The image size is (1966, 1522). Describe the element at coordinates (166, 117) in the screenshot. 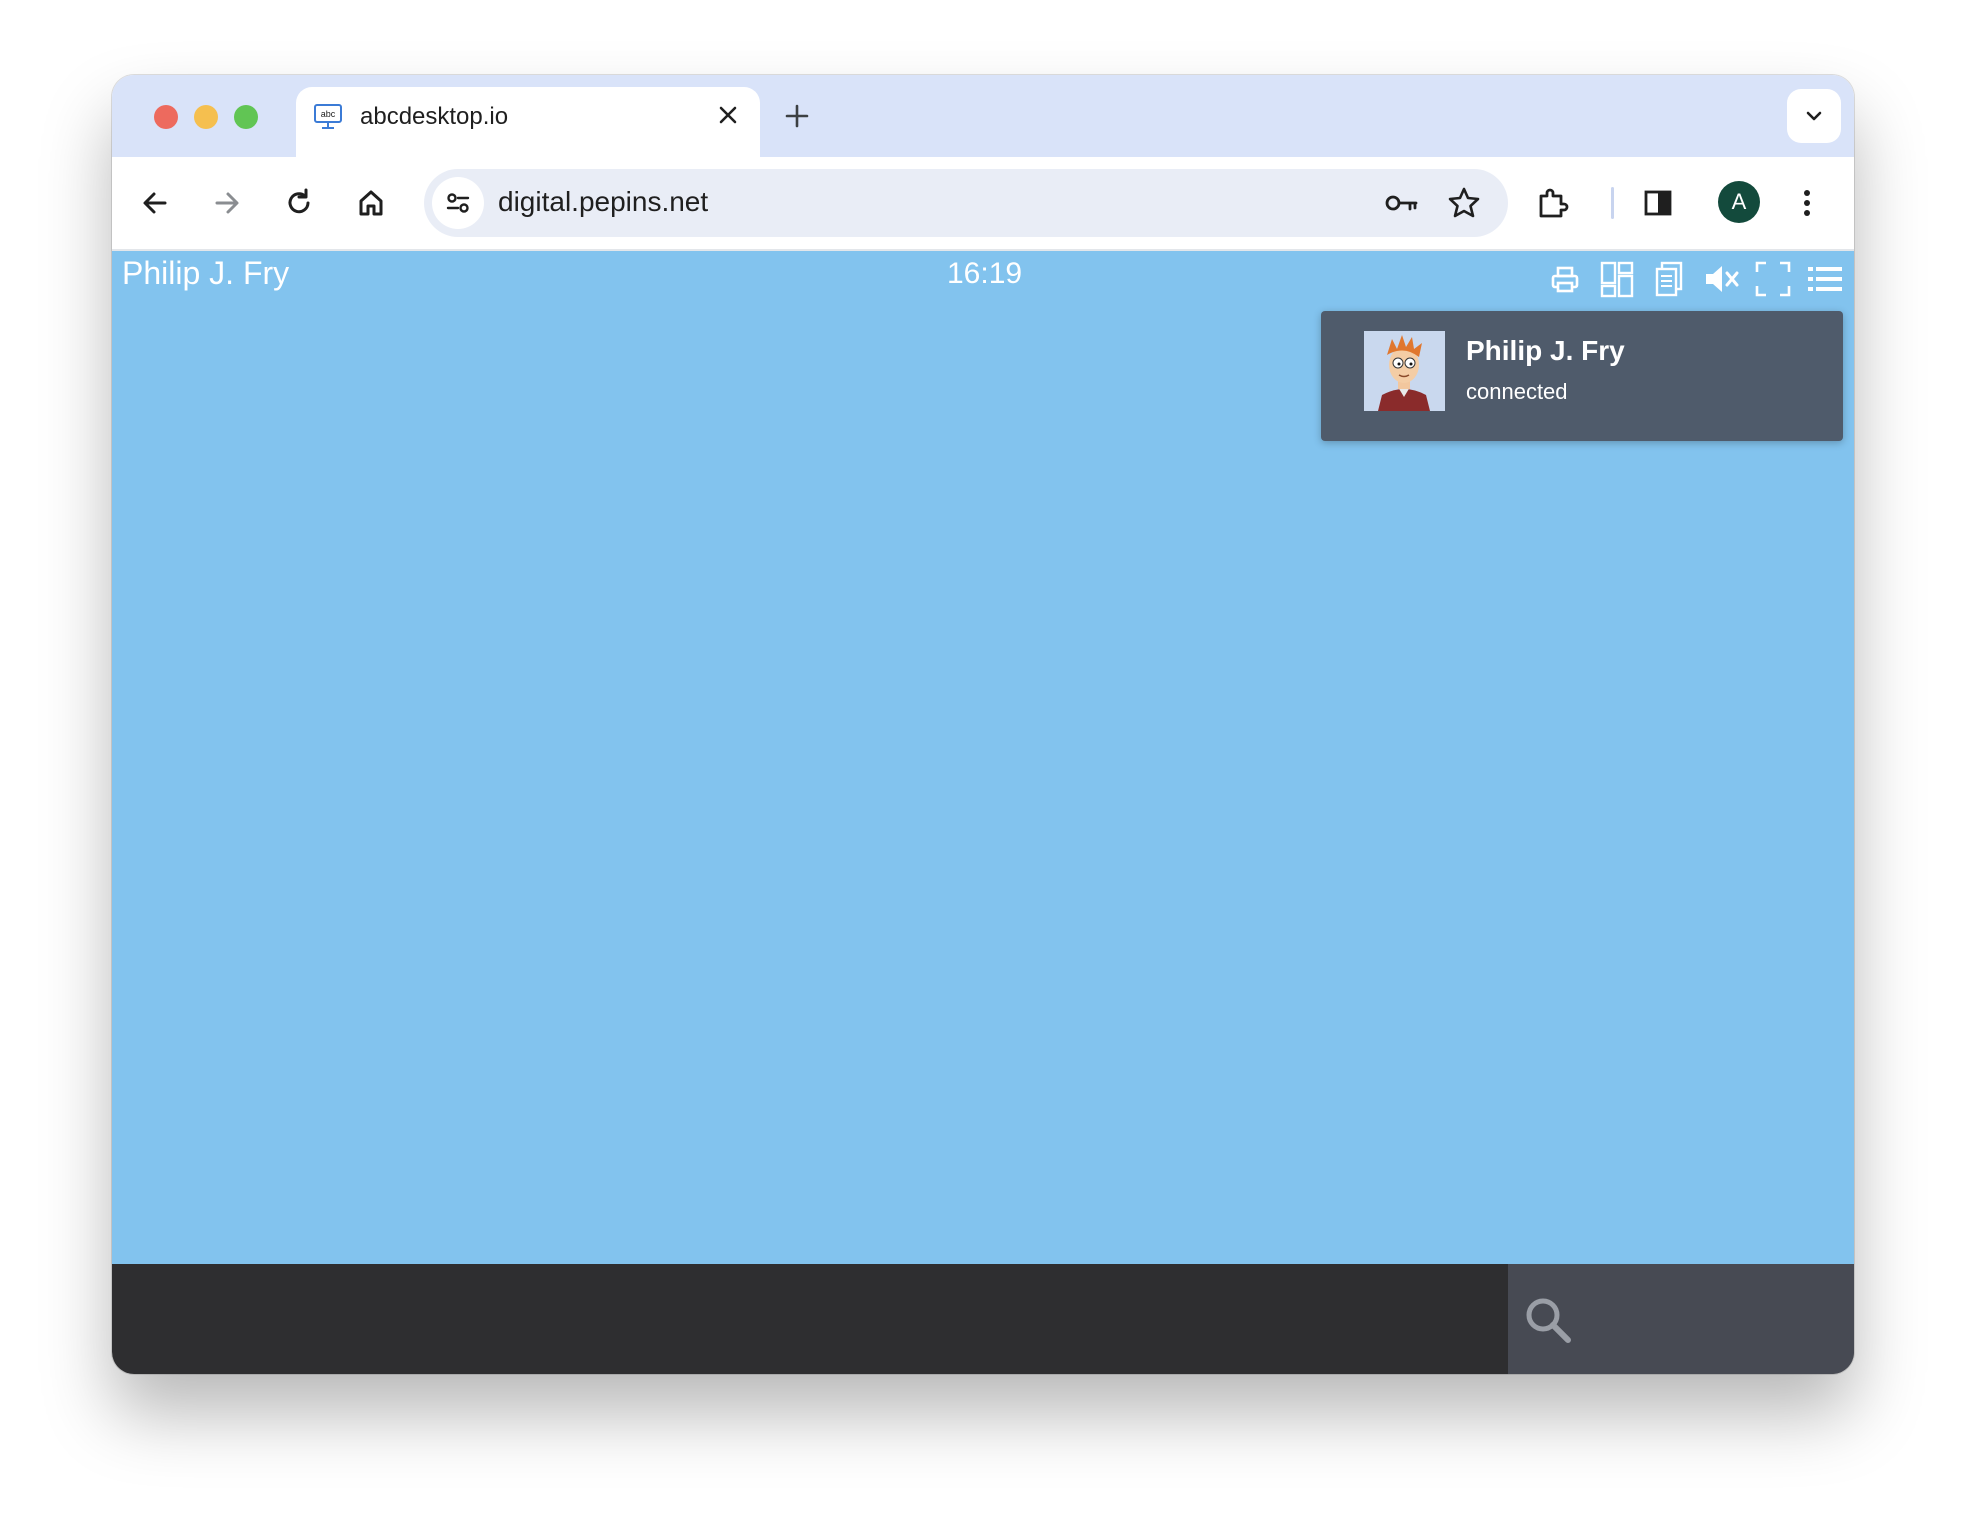

I see `close-window-button` at that location.